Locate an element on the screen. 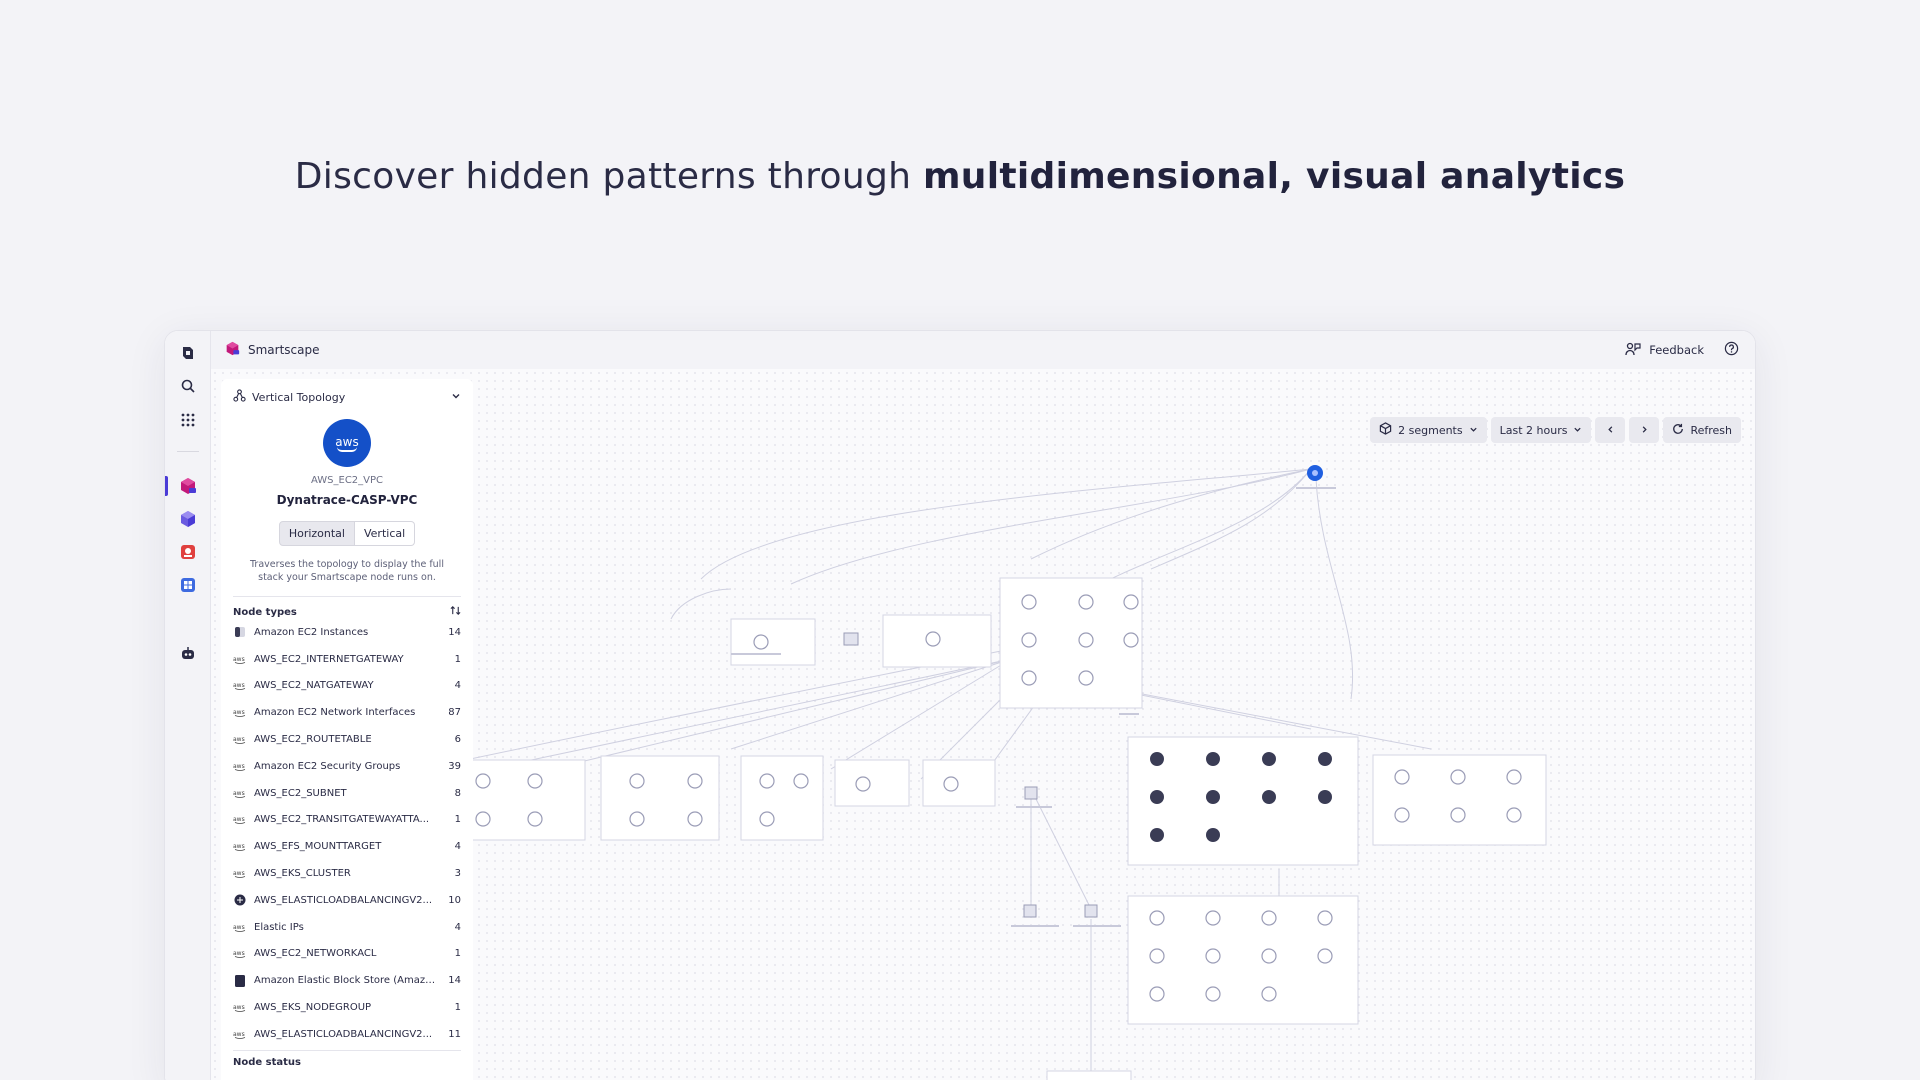  node-type-count: 11 is located at coordinates (454, 1034).